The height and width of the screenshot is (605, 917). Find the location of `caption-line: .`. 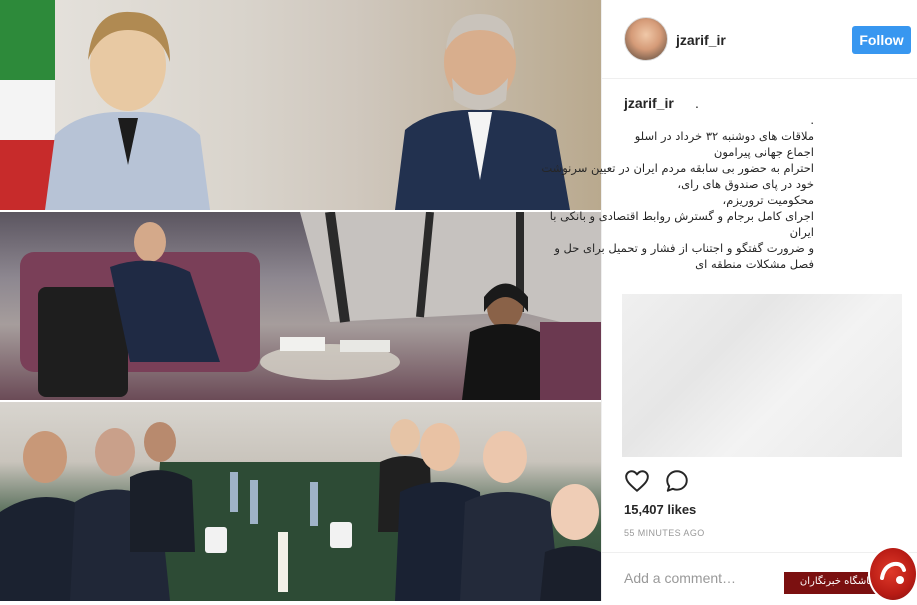

caption-line: . is located at coordinates (812, 120).